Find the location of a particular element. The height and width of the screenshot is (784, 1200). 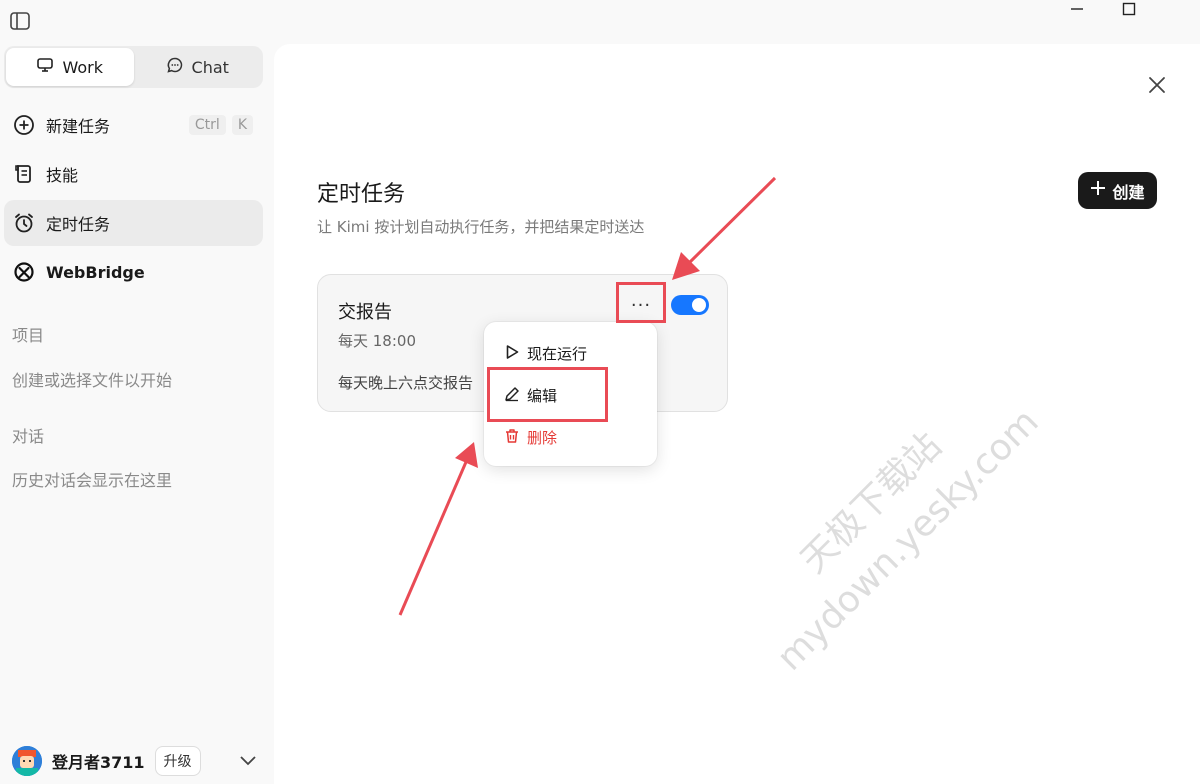

create-button: 创建 is located at coordinates (1117, 190).